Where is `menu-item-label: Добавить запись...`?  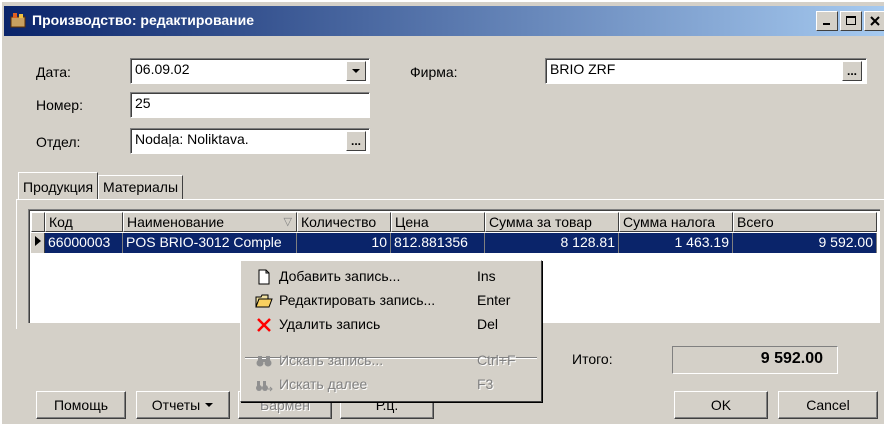 menu-item-label: Добавить запись... is located at coordinates (340, 276).